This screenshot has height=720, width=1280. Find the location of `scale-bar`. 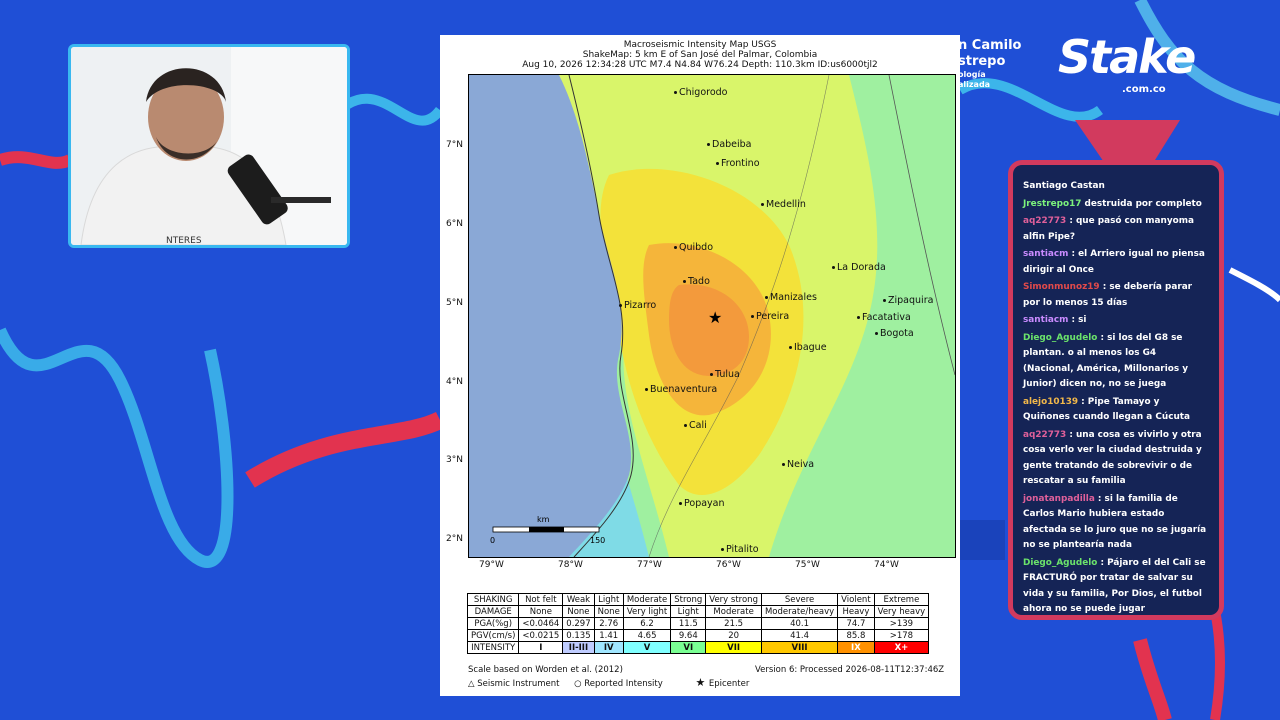

scale-bar is located at coordinates (546, 529).